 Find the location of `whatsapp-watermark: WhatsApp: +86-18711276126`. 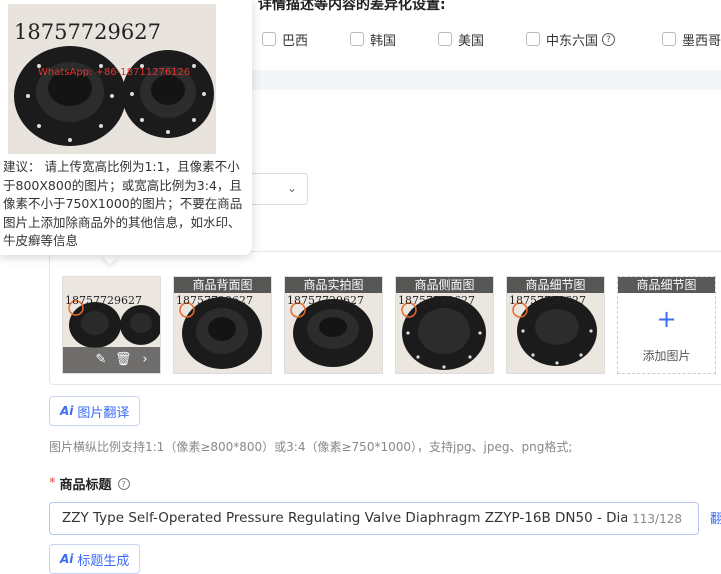

whatsapp-watermark: WhatsApp: +86-18711276126 is located at coordinates (114, 72).